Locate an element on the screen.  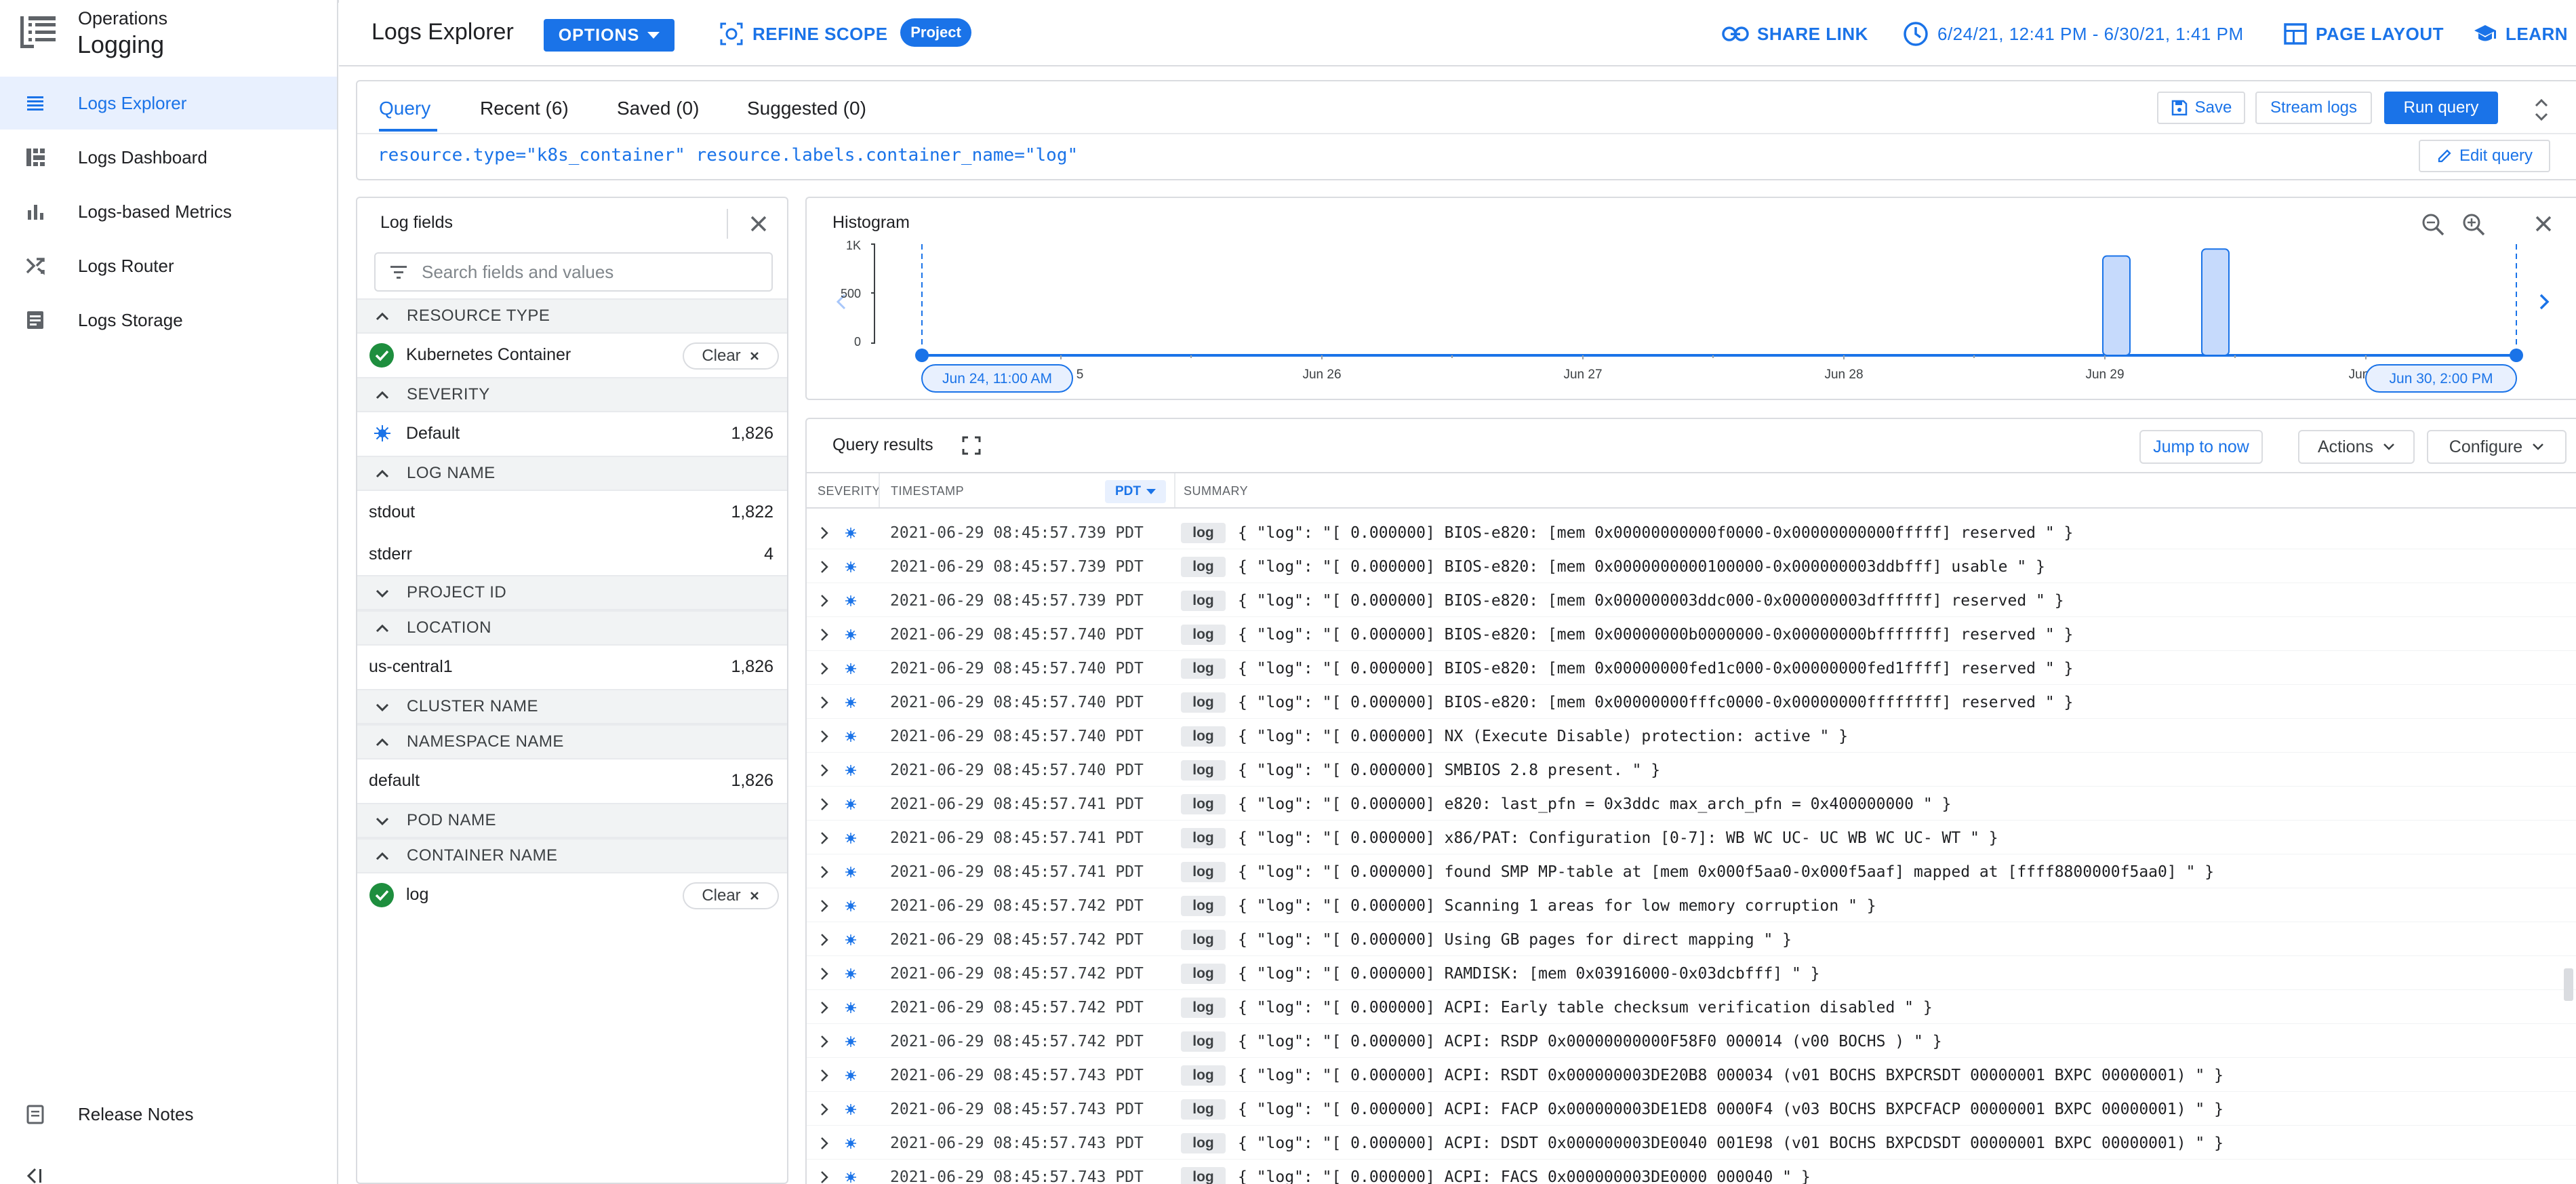
field-value-row: default 1,826 is located at coordinates (572, 780).